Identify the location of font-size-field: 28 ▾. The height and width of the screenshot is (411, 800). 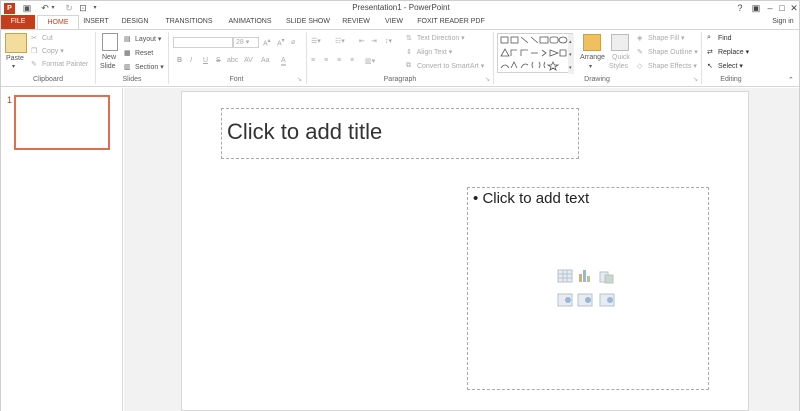
(246, 42).